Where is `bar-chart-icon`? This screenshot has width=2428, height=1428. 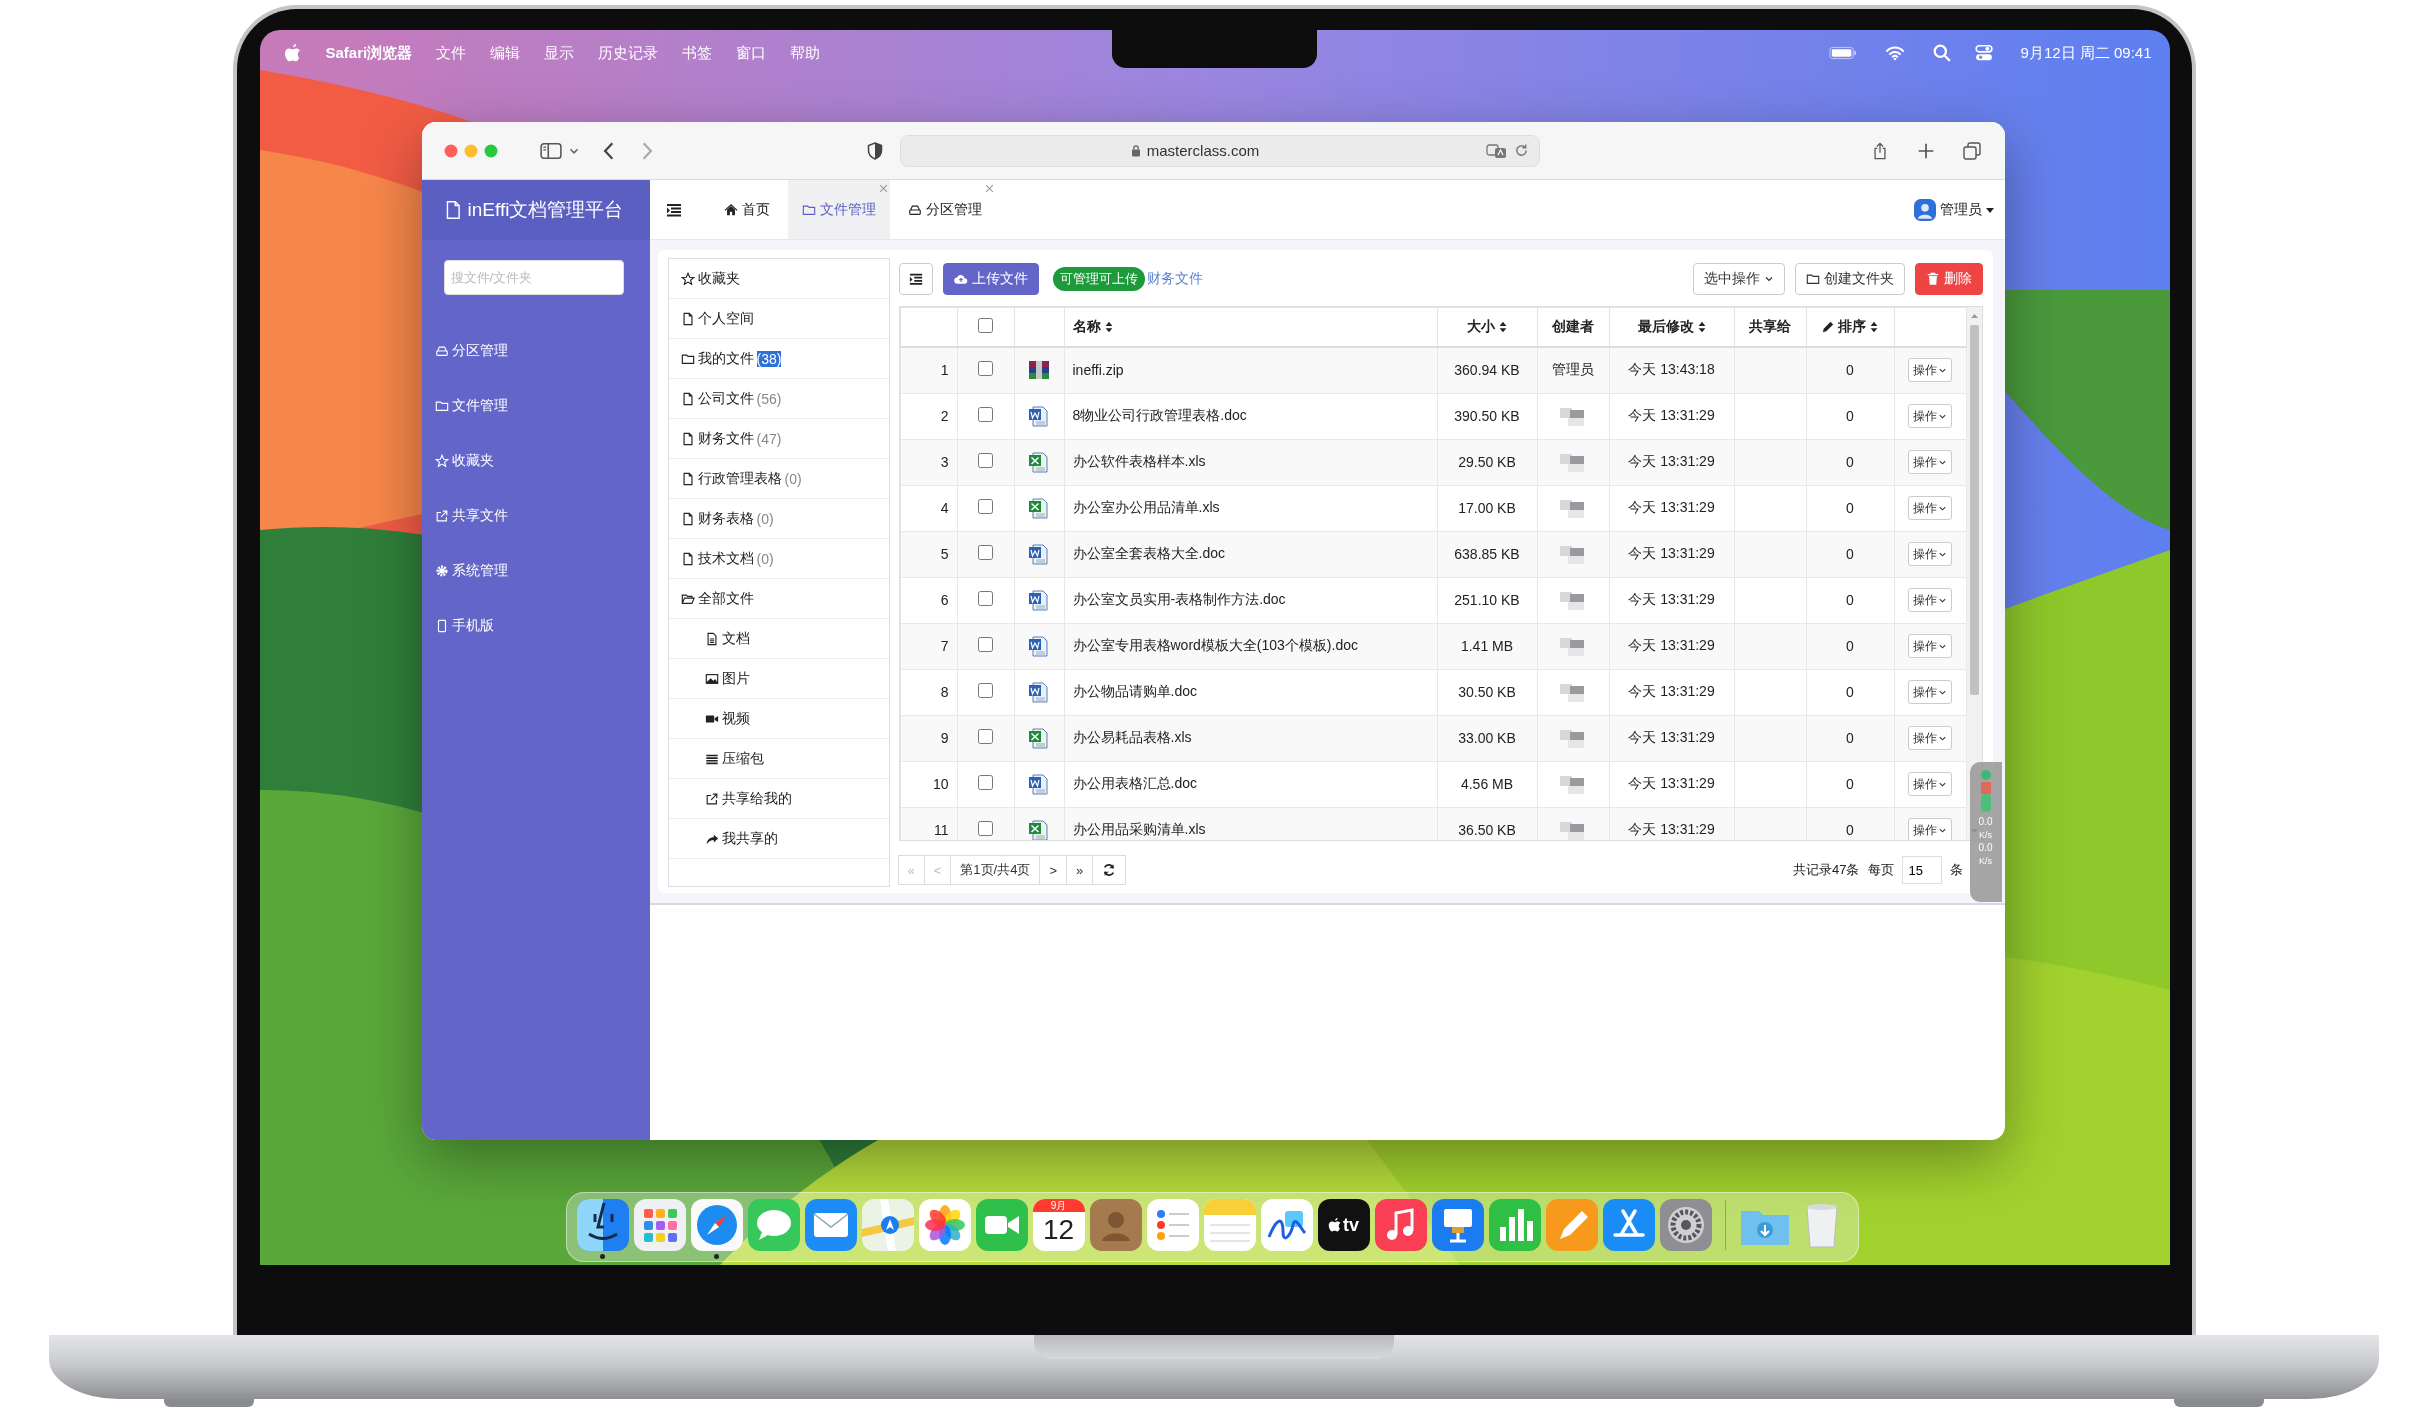
bar-chart-icon is located at coordinates (1514, 1225).